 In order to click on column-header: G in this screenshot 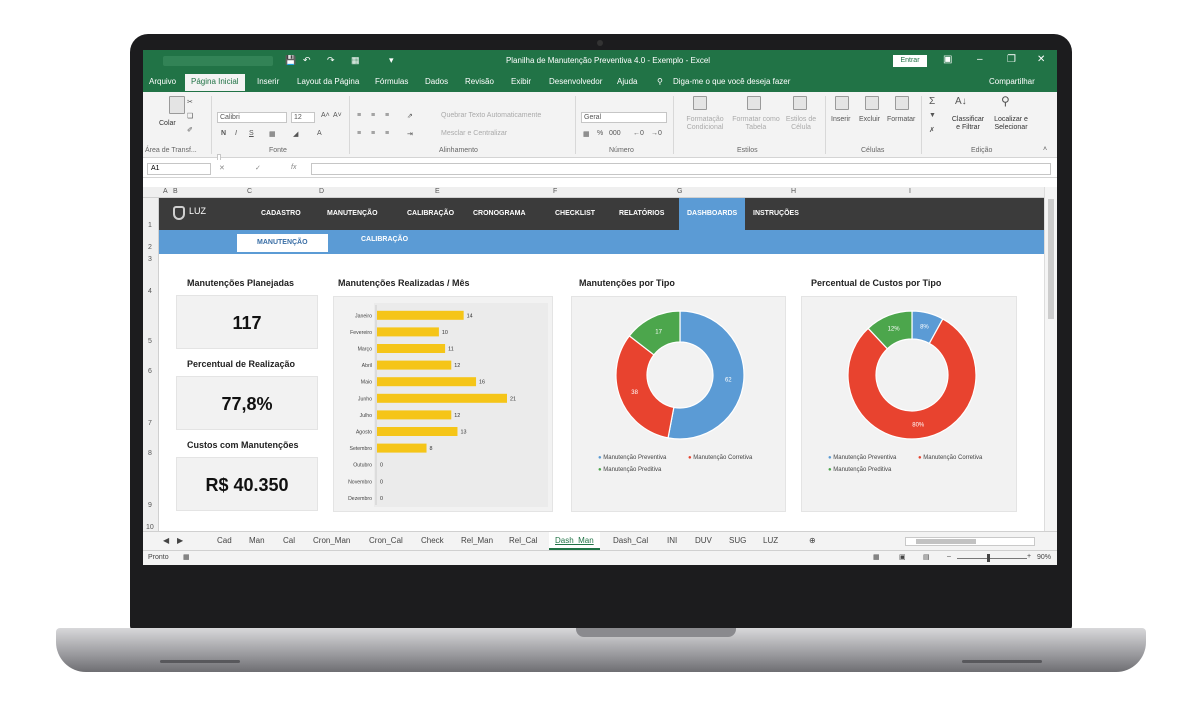, I will do `click(679, 191)`.